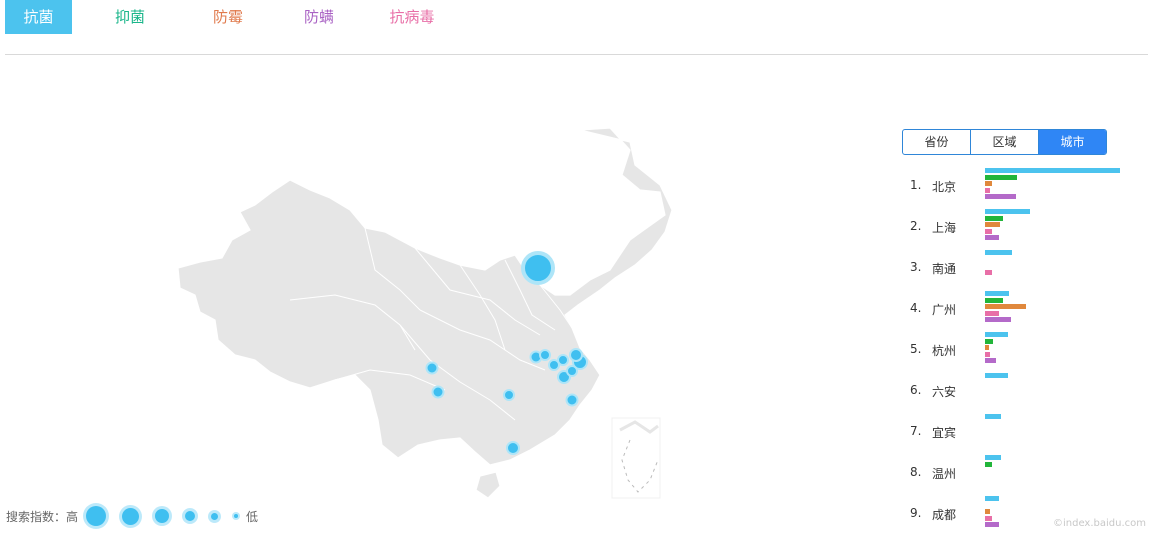 This screenshot has height=544, width=1152. I want to click on bubble-nantong, so click(576, 355).